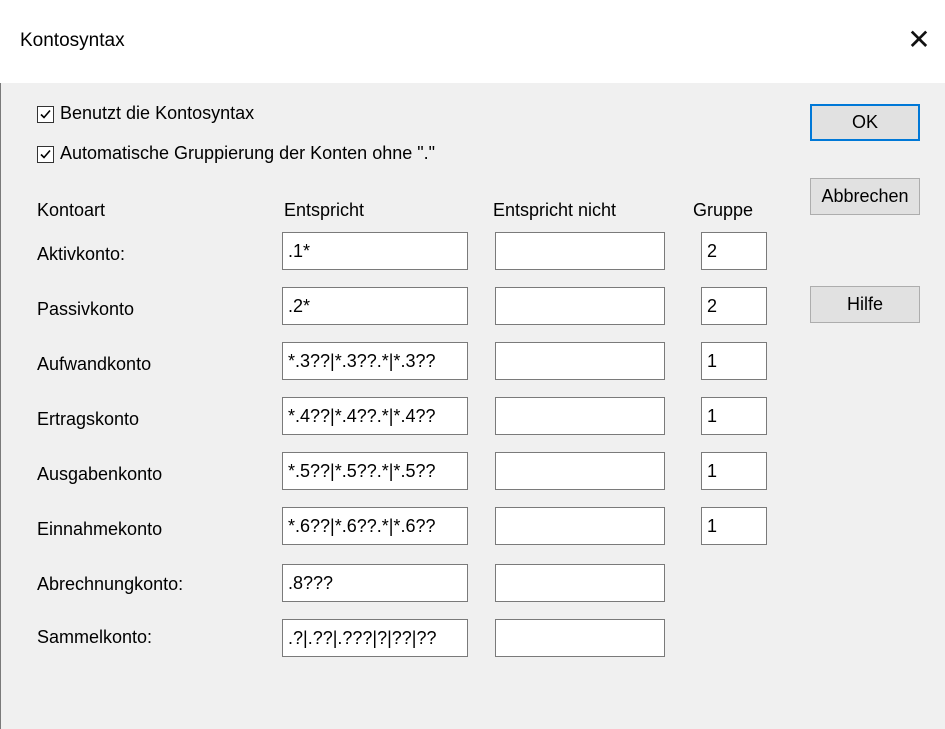 The height and width of the screenshot is (729, 945). What do you see at coordinates (865, 196) in the screenshot?
I see `cancel-button: Abbrechen` at bounding box center [865, 196].